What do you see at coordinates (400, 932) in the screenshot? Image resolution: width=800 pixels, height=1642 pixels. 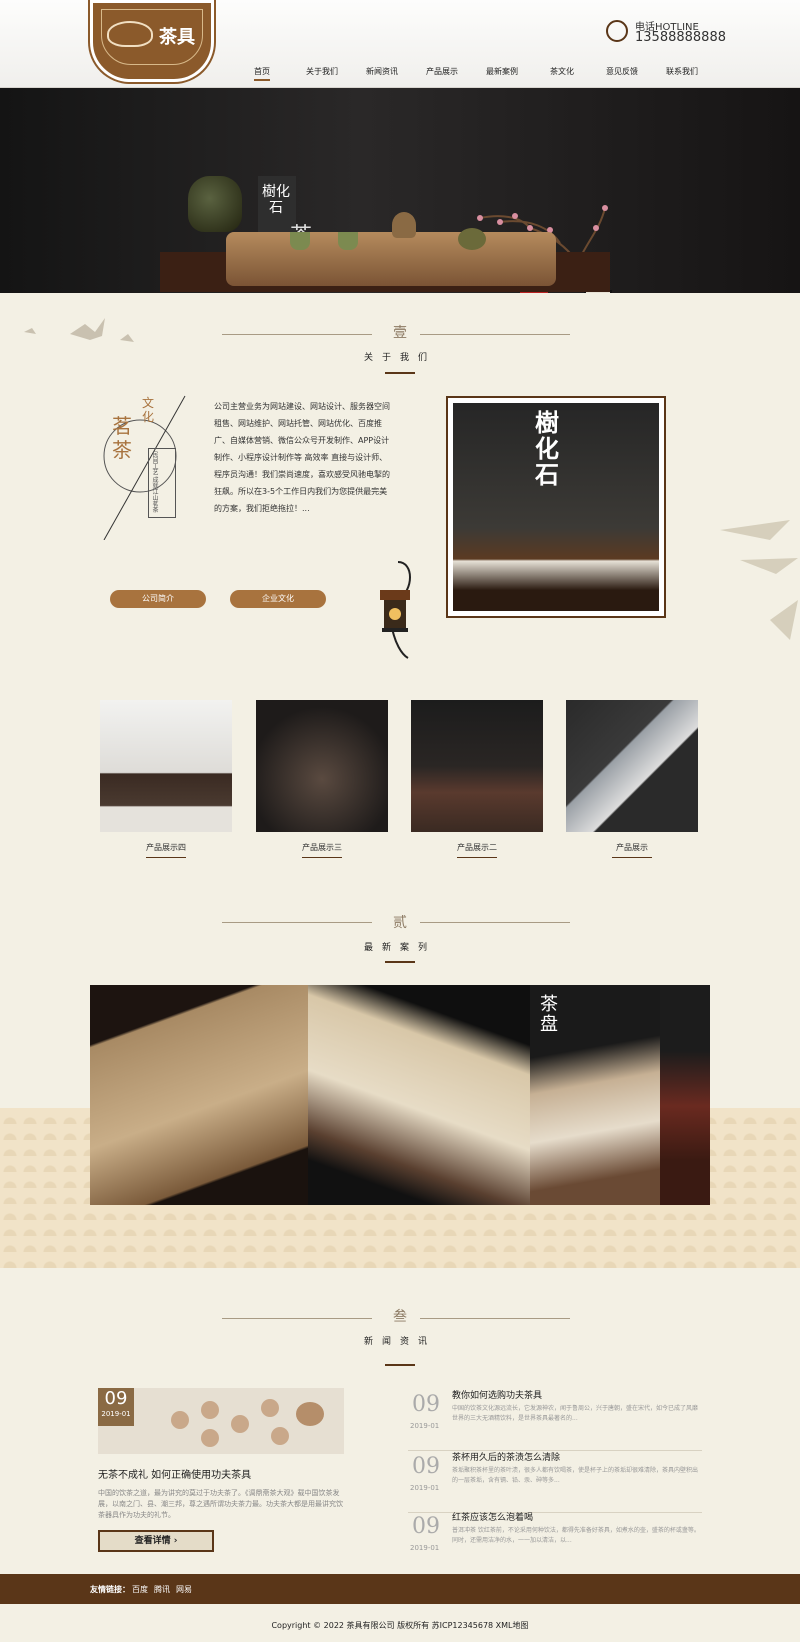 I see `cases-section-title: 贰 最新案列` at bounding box center [400, 932].